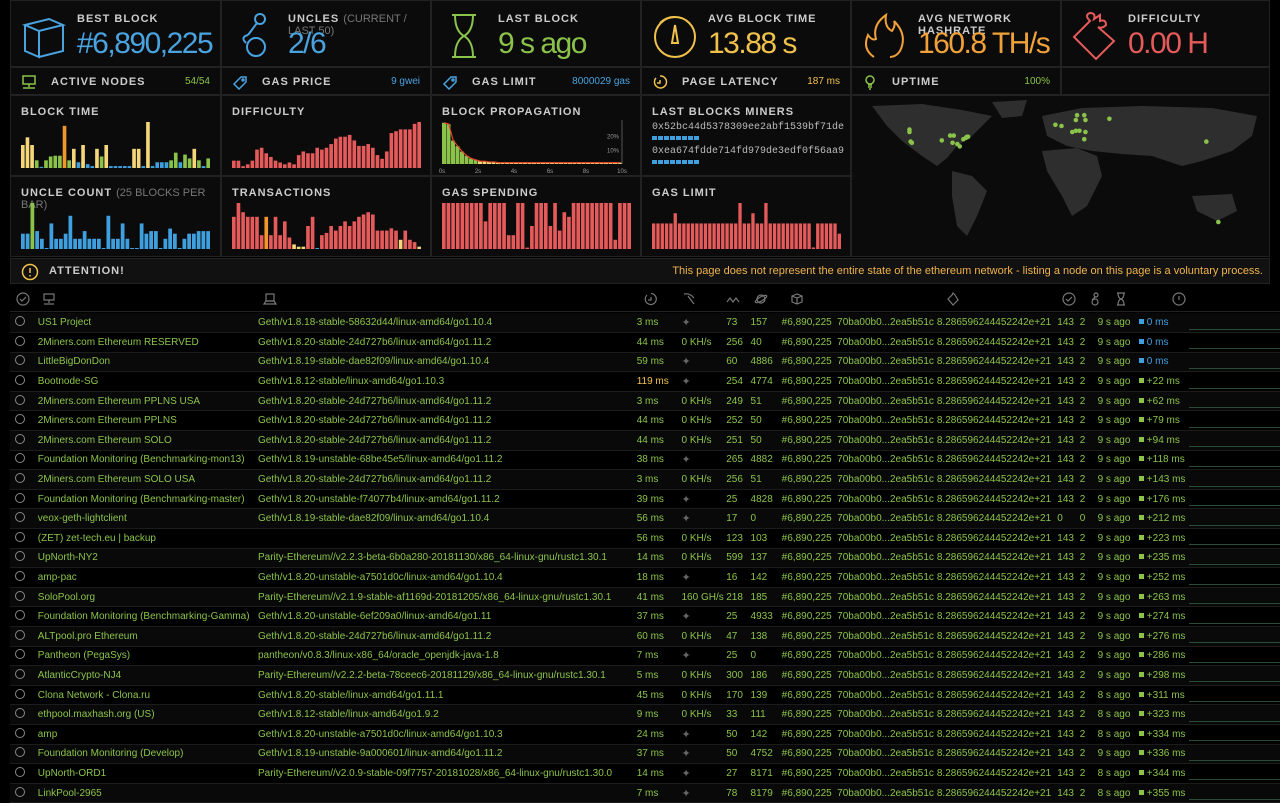  What do you see at coordinates (651, 299) in the screenshot?
I see `latency-icon` at bounding box center [651, 299].